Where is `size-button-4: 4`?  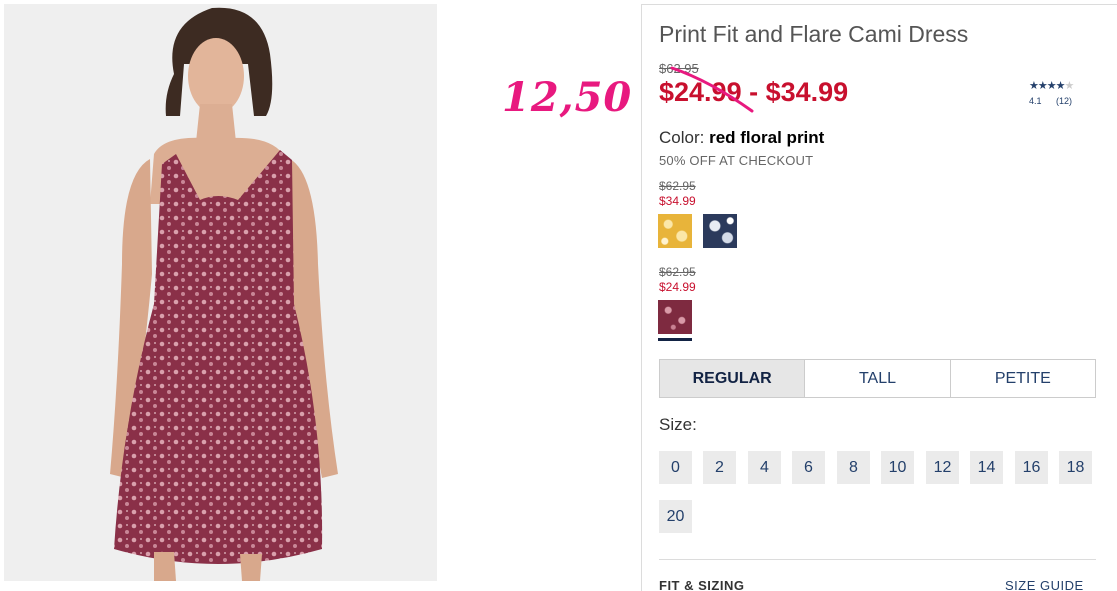 size-button-4: 4 is located at coordinates (764, 467).